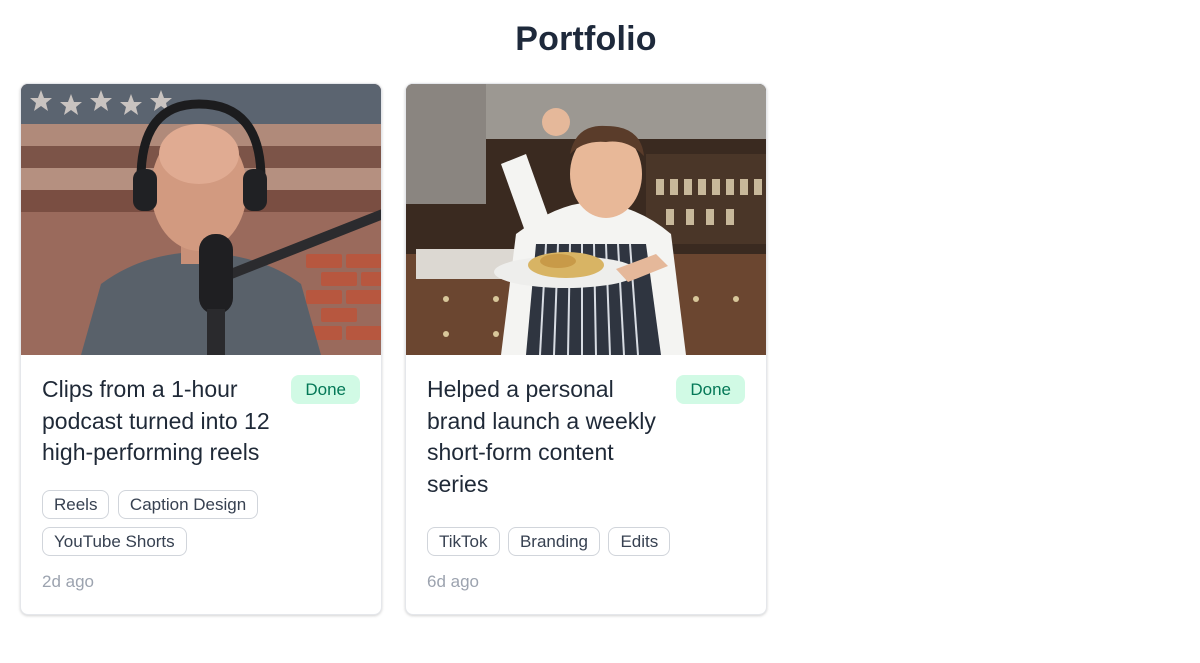 The width and height of the screenshot is (1200, 663). What do you see at coordinates (114, 541) in the screenshot?
I see `tag-chip: YouTube Shorts` at bounding box center [114, 541].